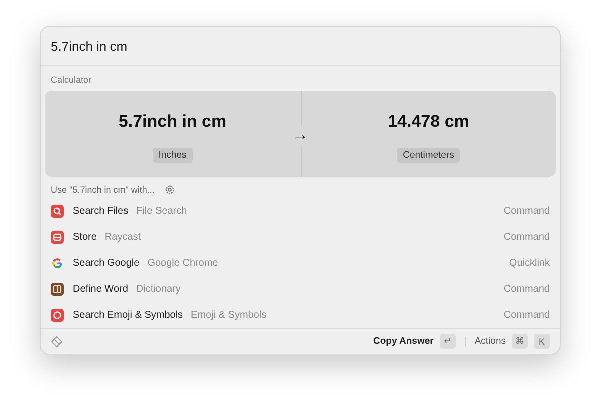  Describe the element at coordinates (57, 342) in the screenshot. I see `logo-icon` at that location.